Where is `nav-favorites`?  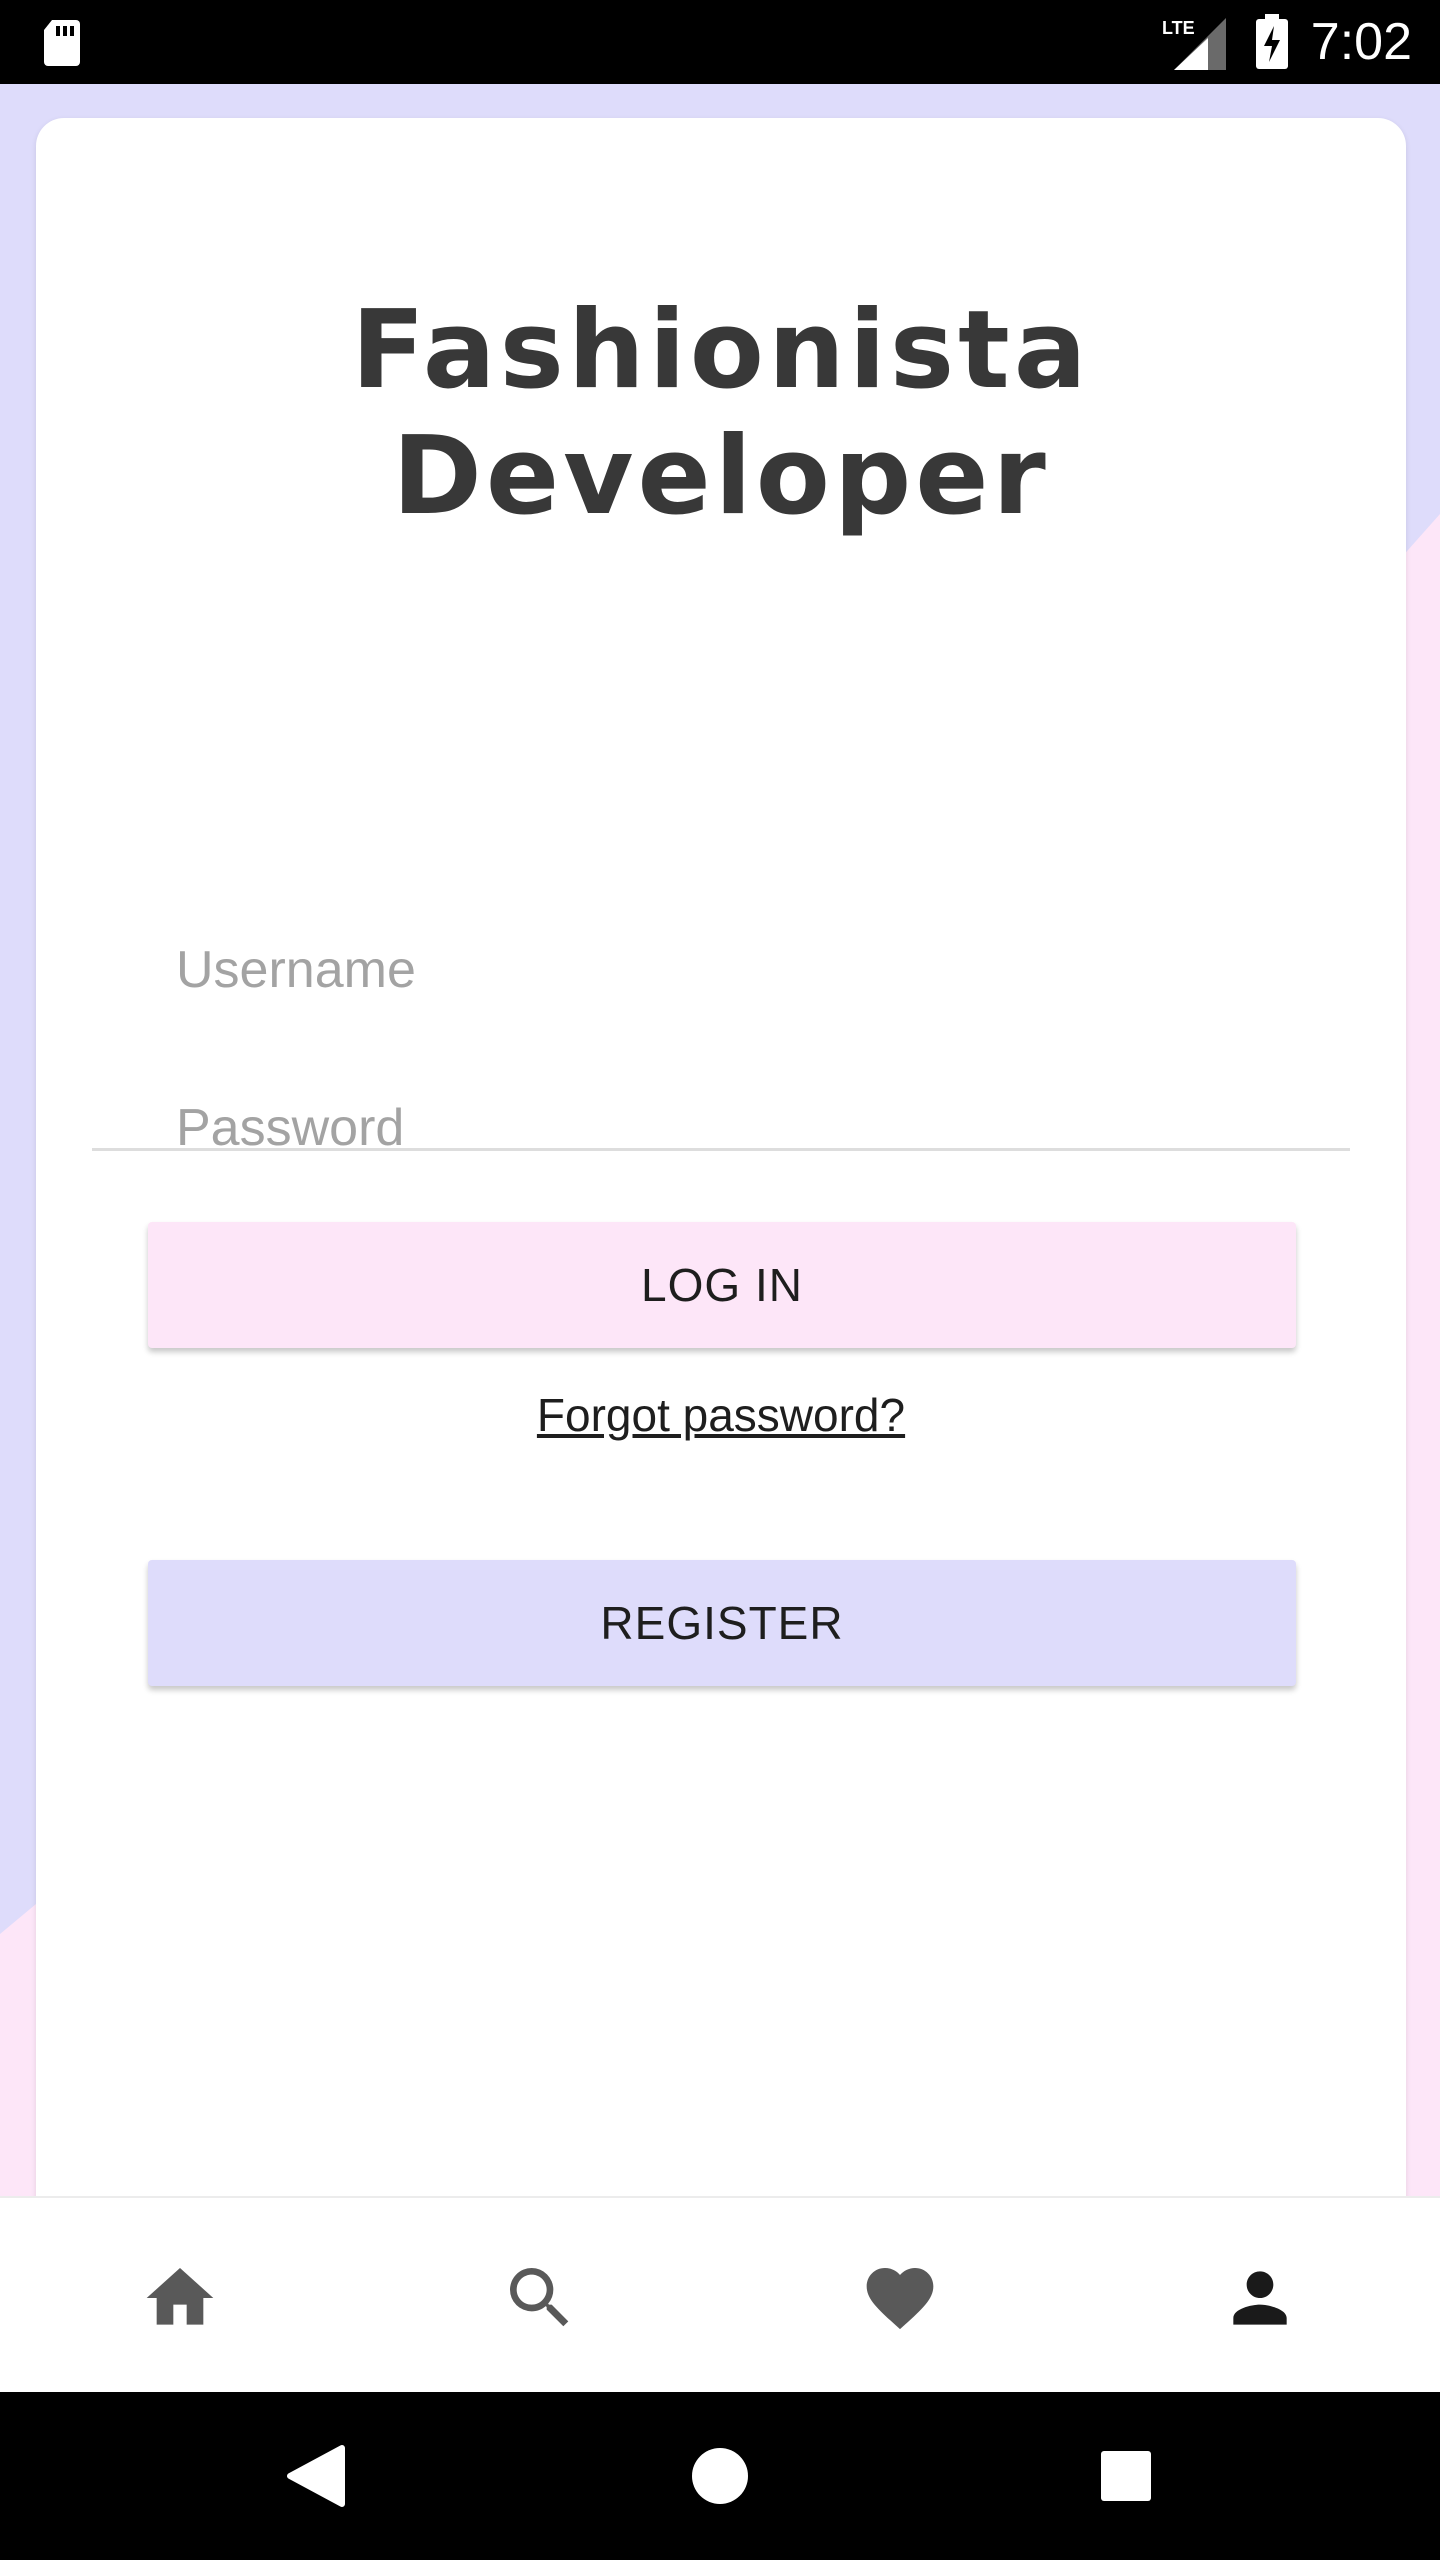
nav-favorites is located at coordinates (900, 2298).